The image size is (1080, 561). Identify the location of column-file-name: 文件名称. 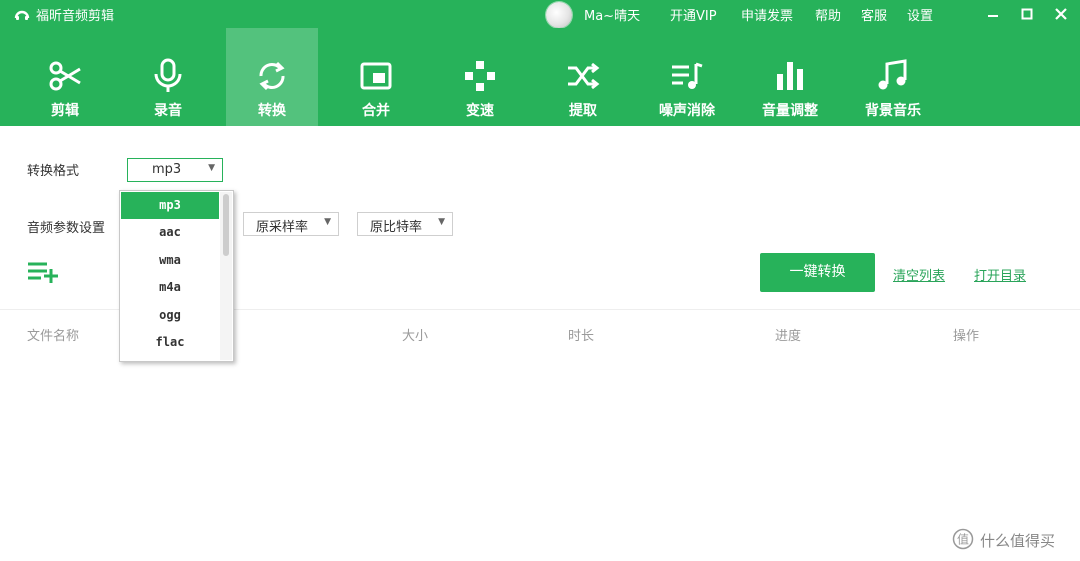
(53, 336).